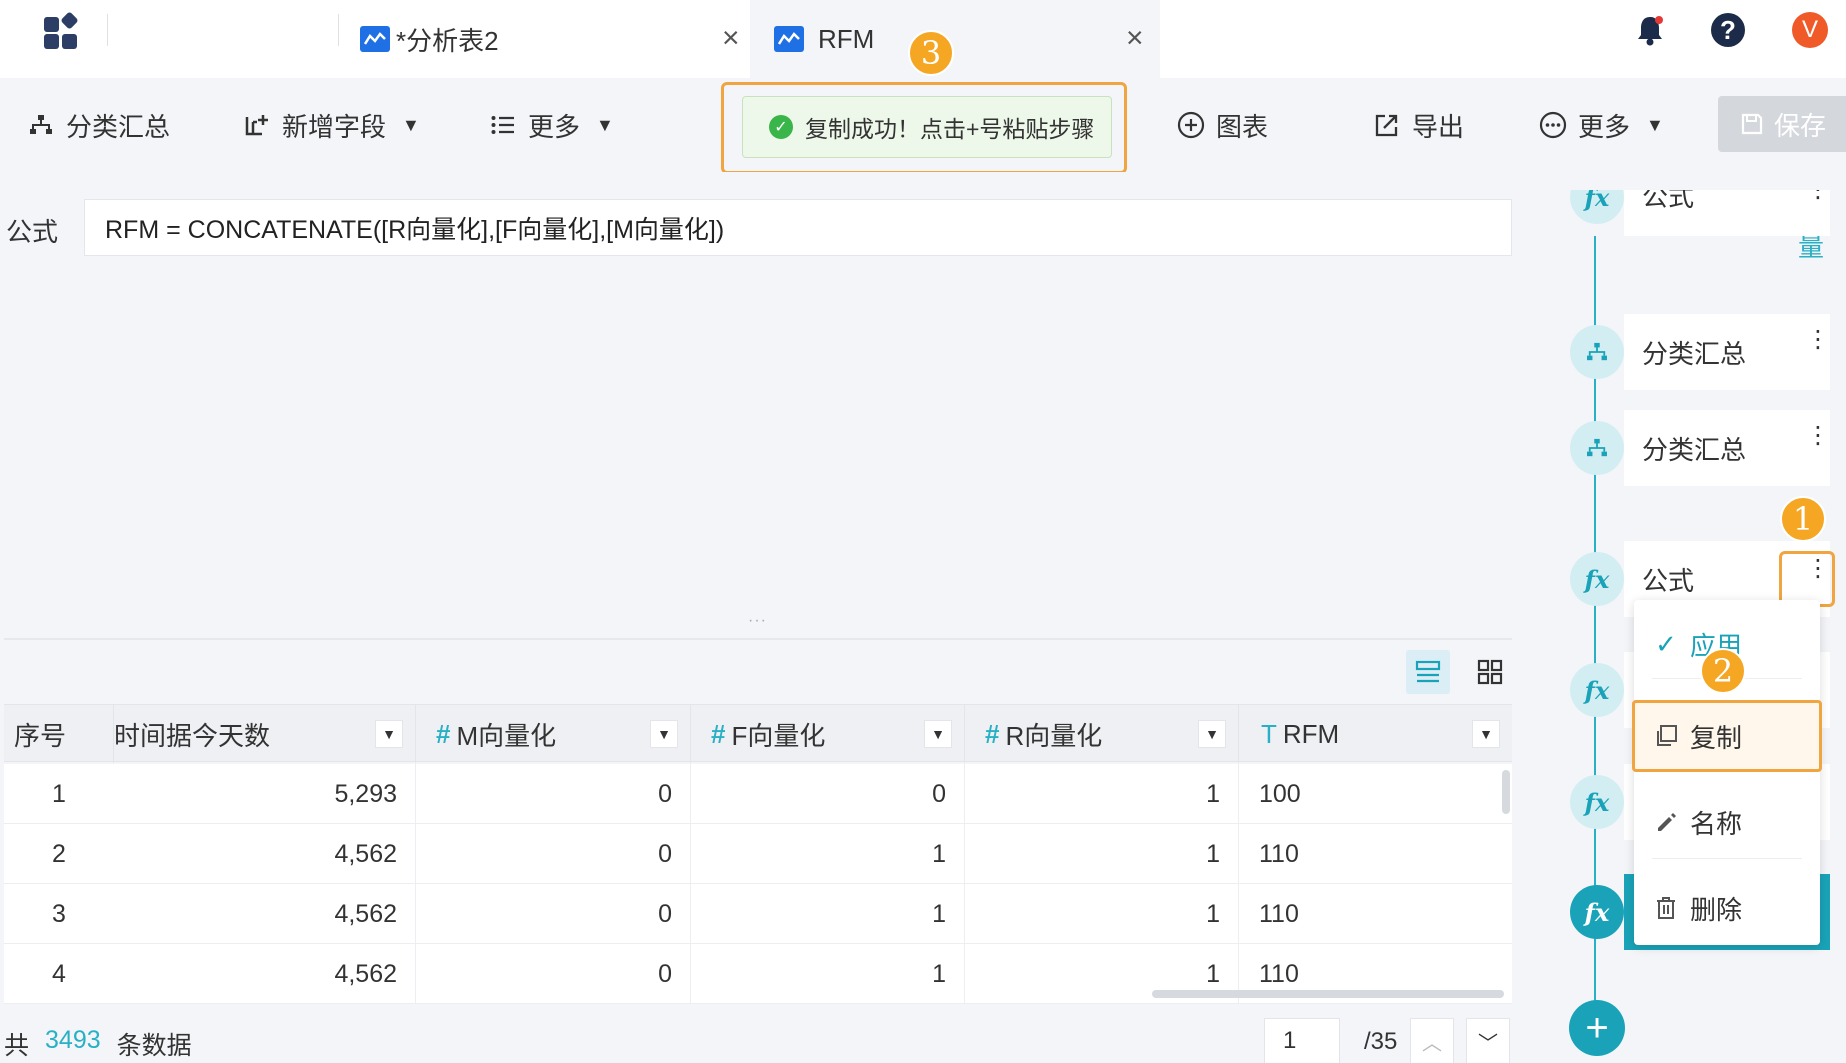  What do you see at coordinates (1506, 792) in the screenshot?
I see `vertical-scrollbar` at bounding box center [1506, 792].